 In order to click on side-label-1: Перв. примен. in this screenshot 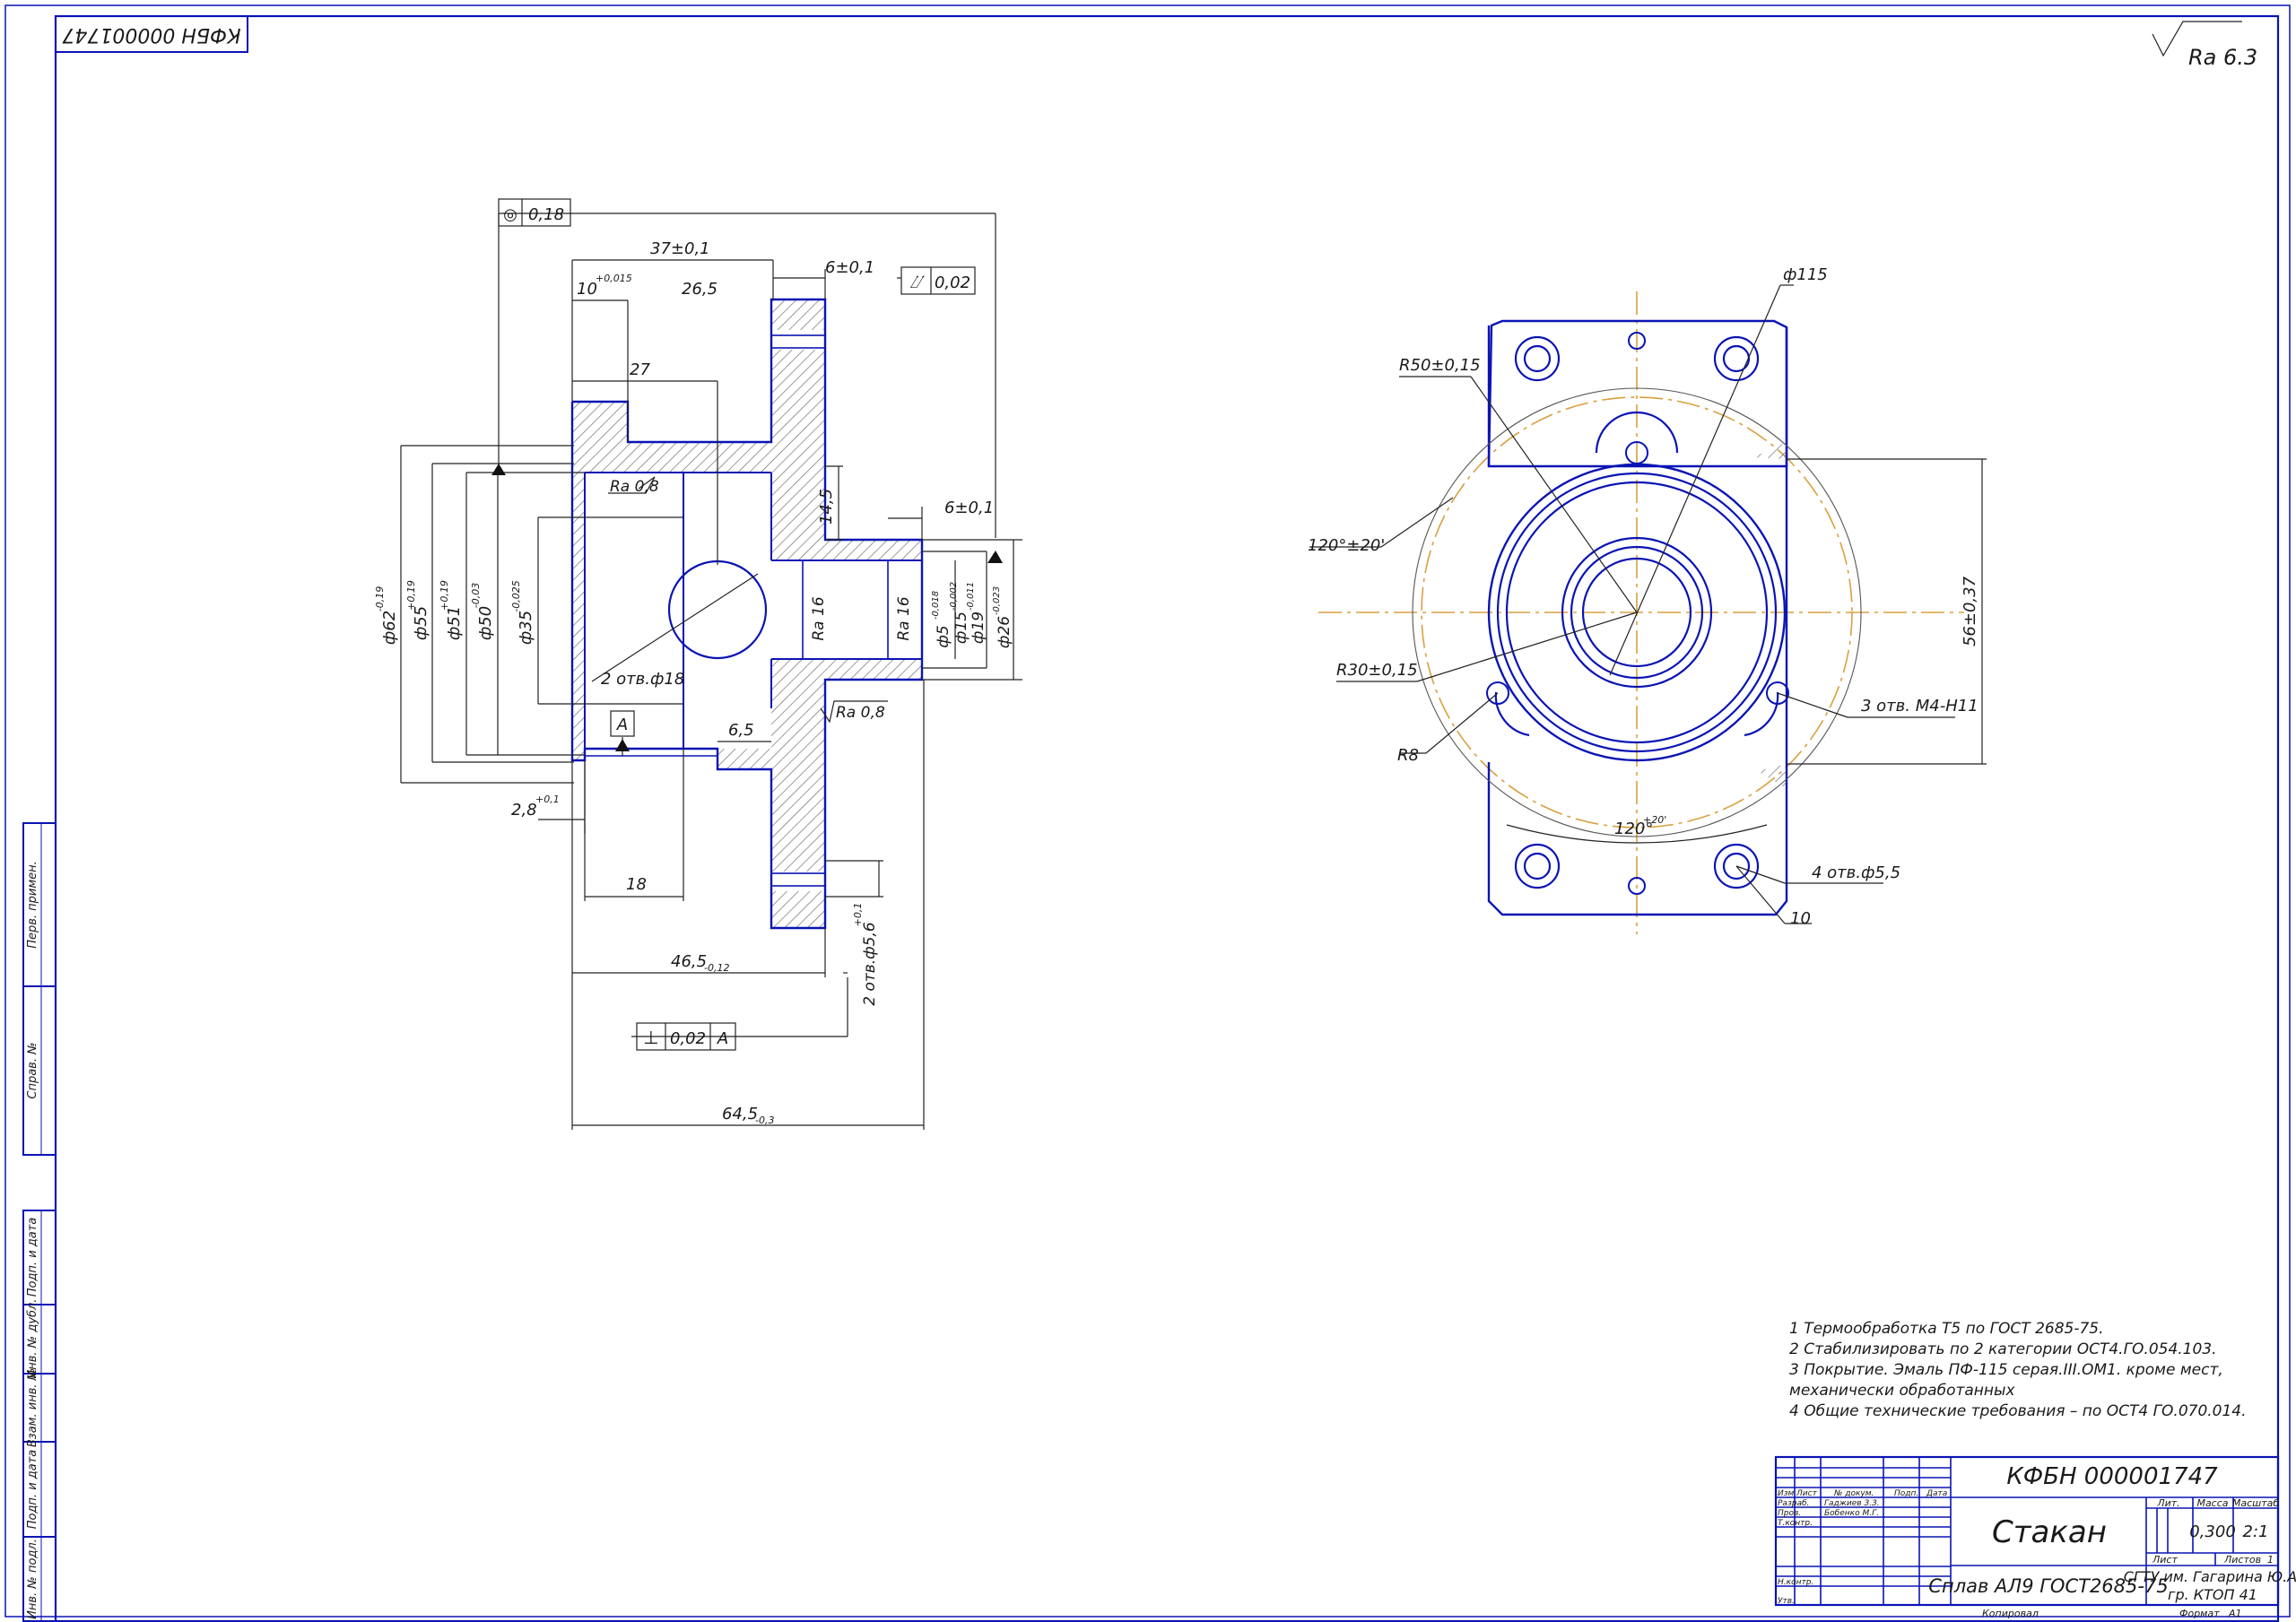, I will do `click(32, 905)`.